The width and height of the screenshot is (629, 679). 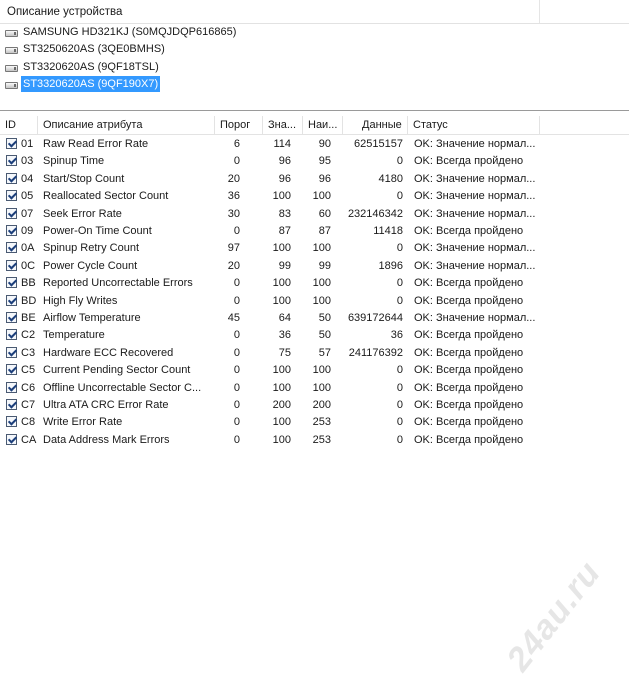 What do you see at coordinates (284, 335) in the screenshot?
I see `cell-value: 36` at bounding box center [284, 335].